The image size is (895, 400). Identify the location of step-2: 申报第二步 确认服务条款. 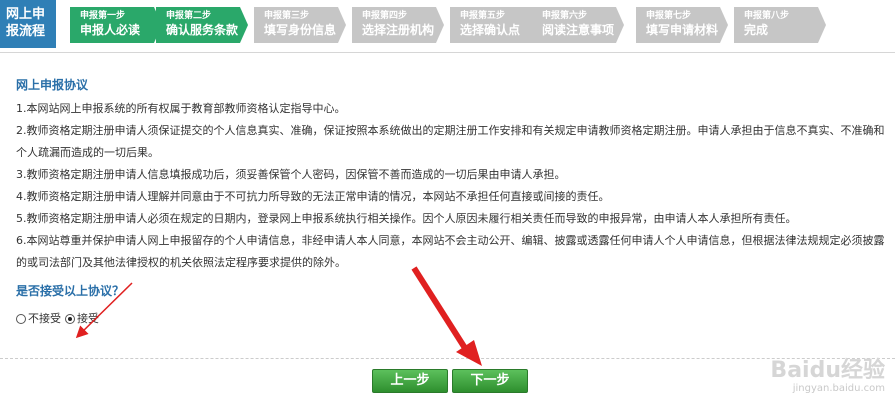
(202, 25).